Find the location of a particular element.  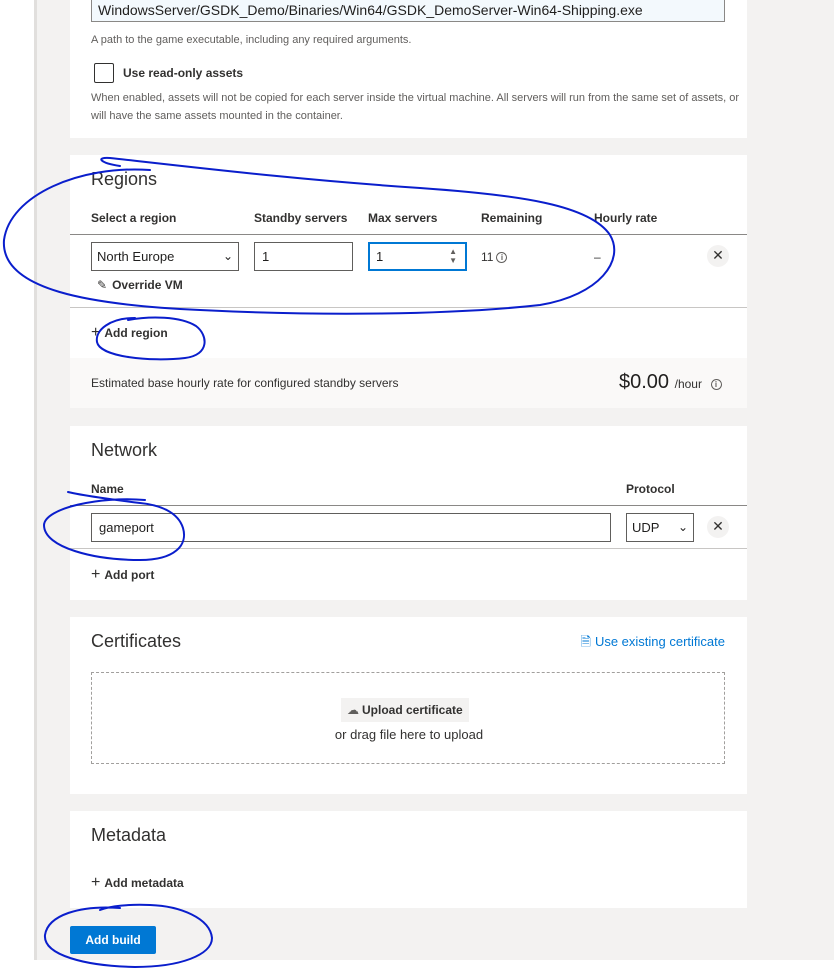

use-existing-certificate-link: 🗎 Use existing certificate is located at coordinates (652, 644).